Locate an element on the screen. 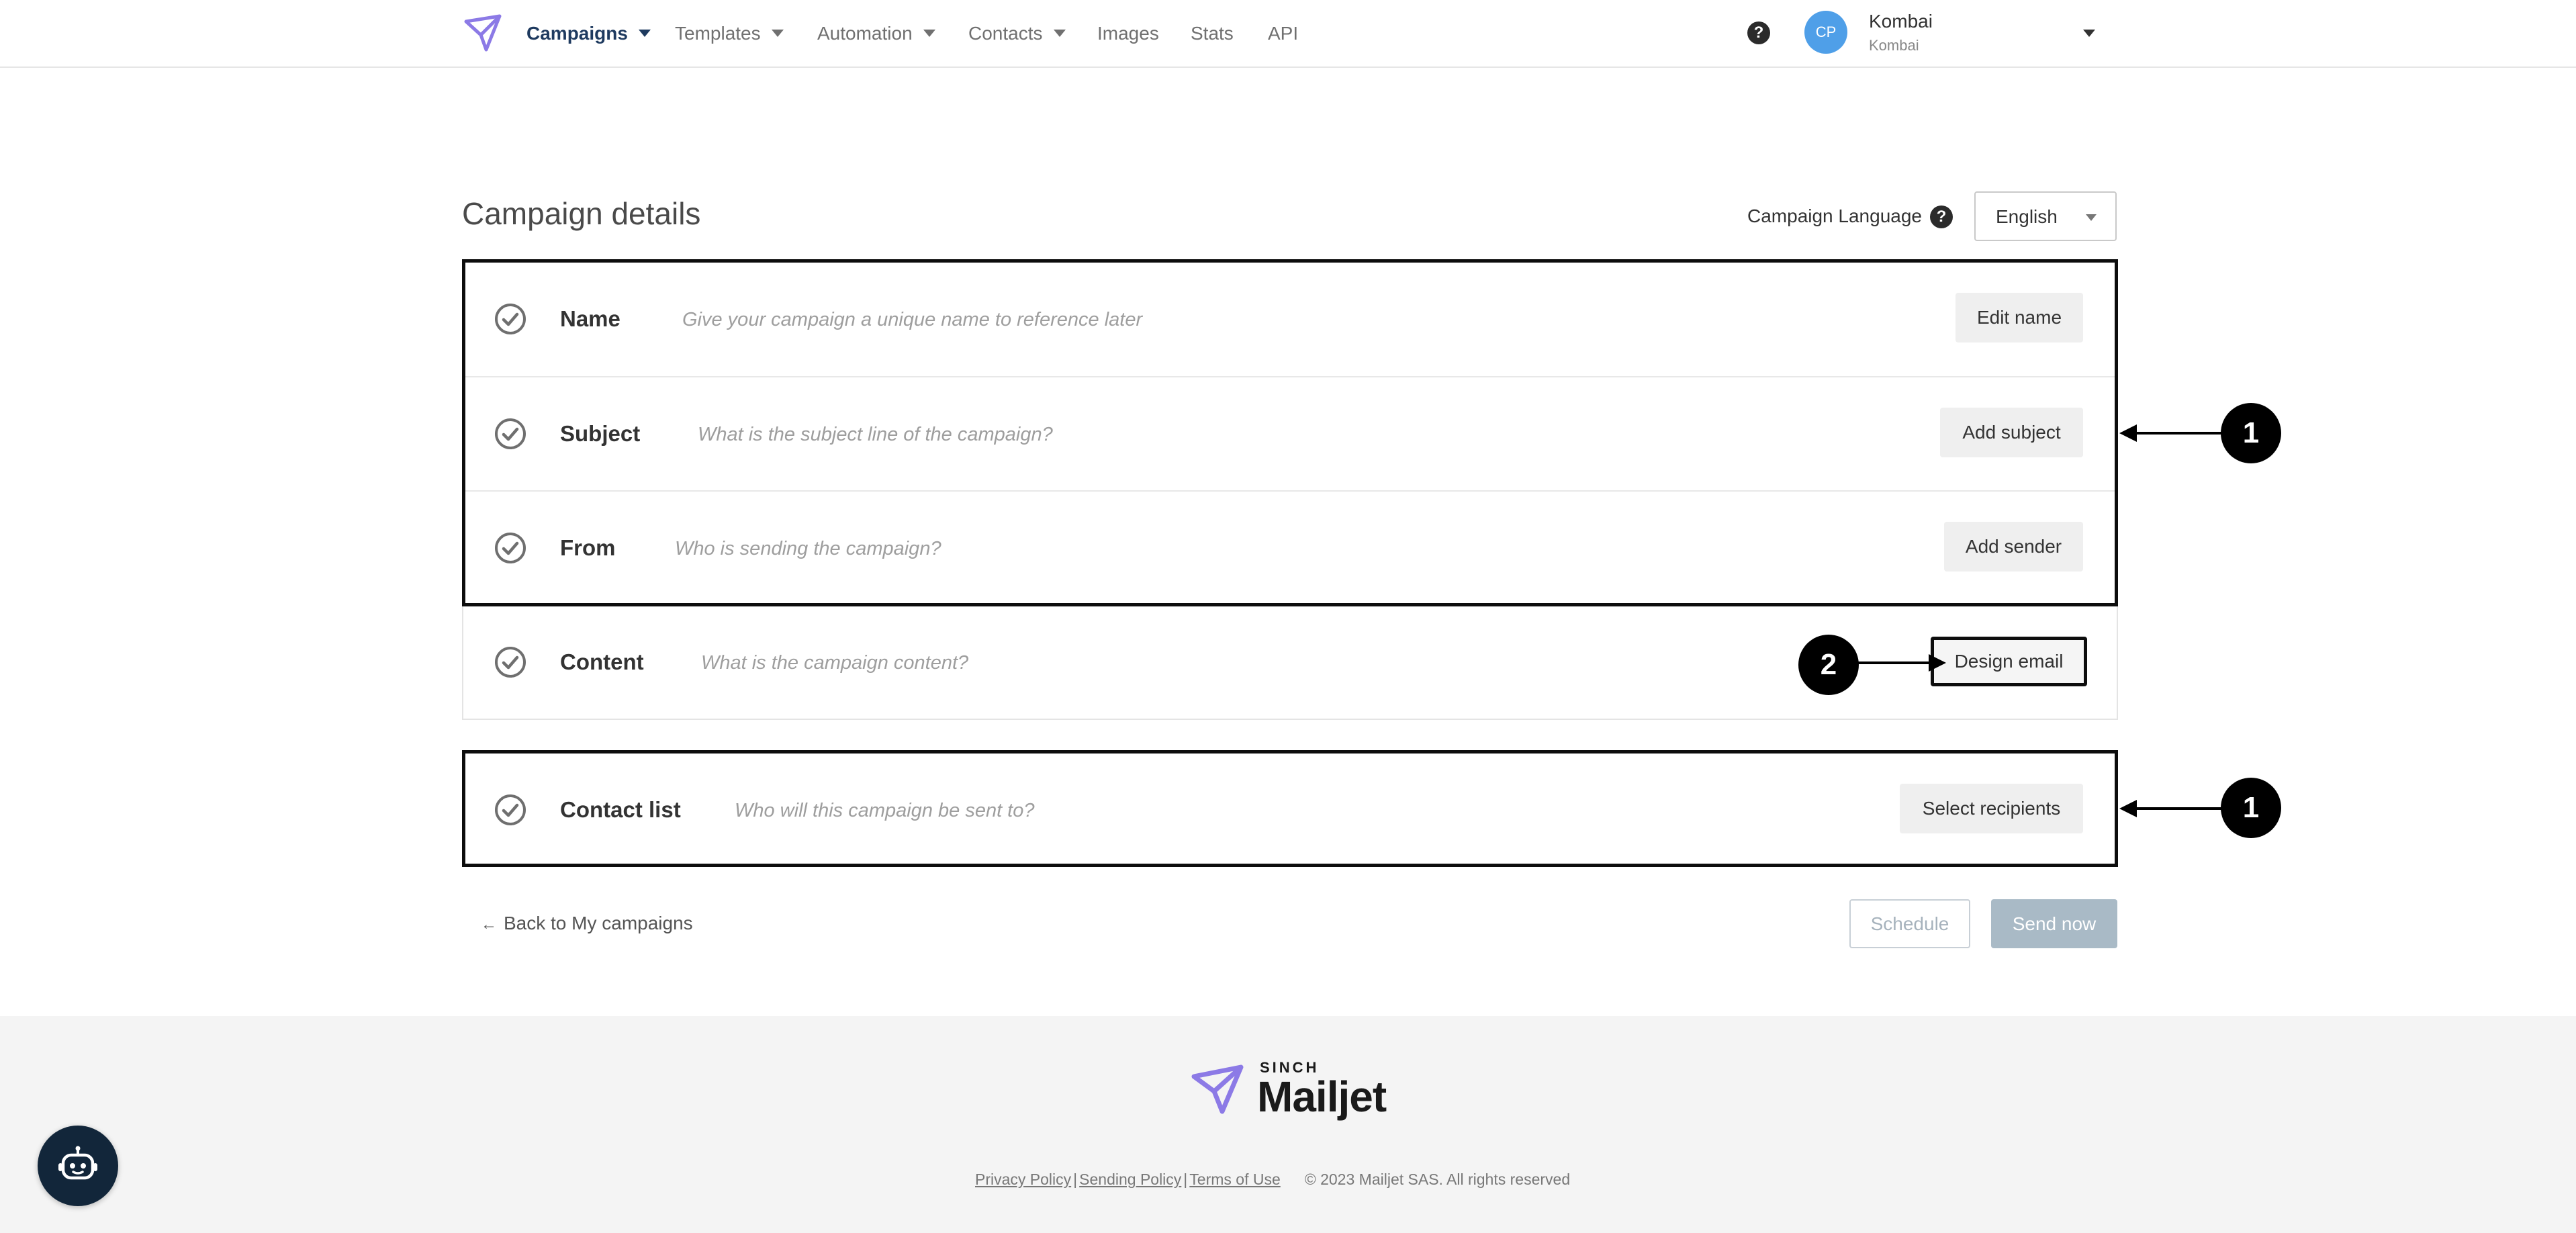  back-to-campaigns-link: ← Back to My campaigns is located at coordinates (587, 924).